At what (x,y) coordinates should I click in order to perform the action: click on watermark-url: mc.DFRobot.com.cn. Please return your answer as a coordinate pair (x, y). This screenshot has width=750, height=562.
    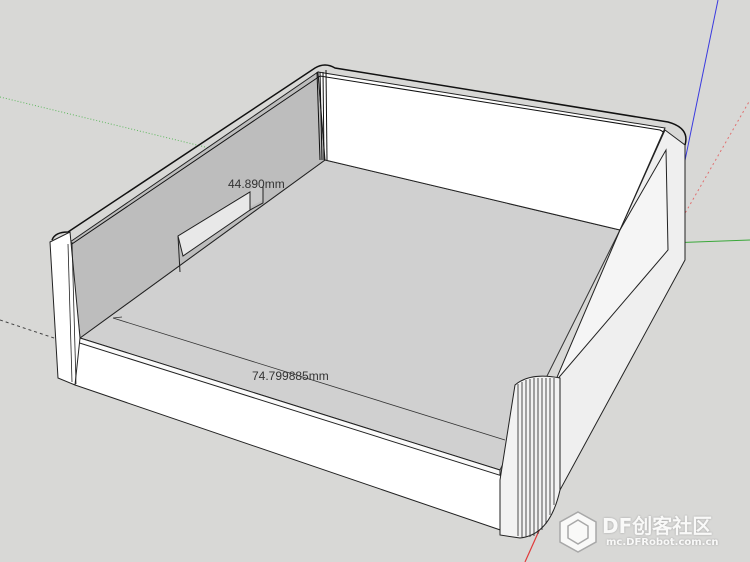
    Looking at the image, I should click on (662, 542).